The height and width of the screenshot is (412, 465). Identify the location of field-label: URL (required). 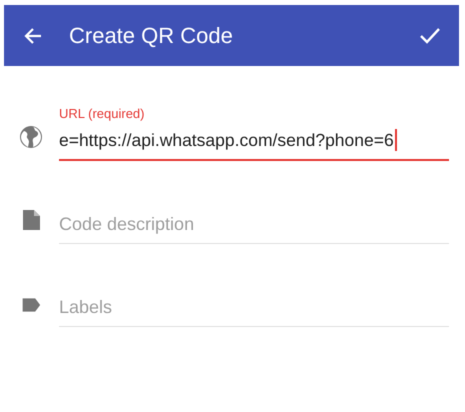
(102, 113).